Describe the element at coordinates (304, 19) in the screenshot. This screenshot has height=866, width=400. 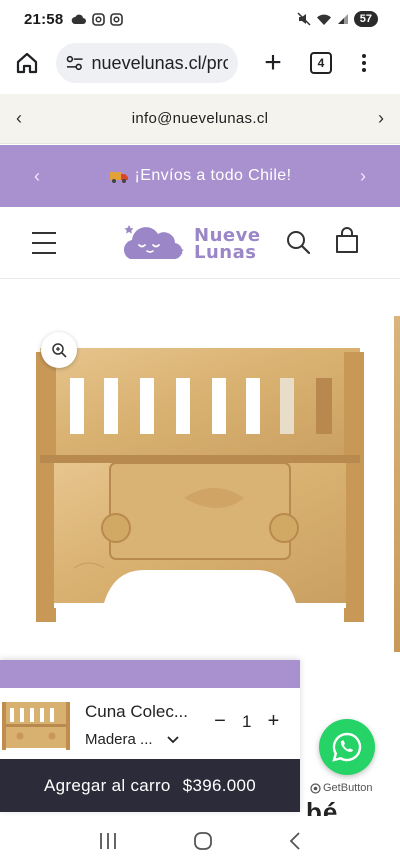
I see `mute-icon` at that location.